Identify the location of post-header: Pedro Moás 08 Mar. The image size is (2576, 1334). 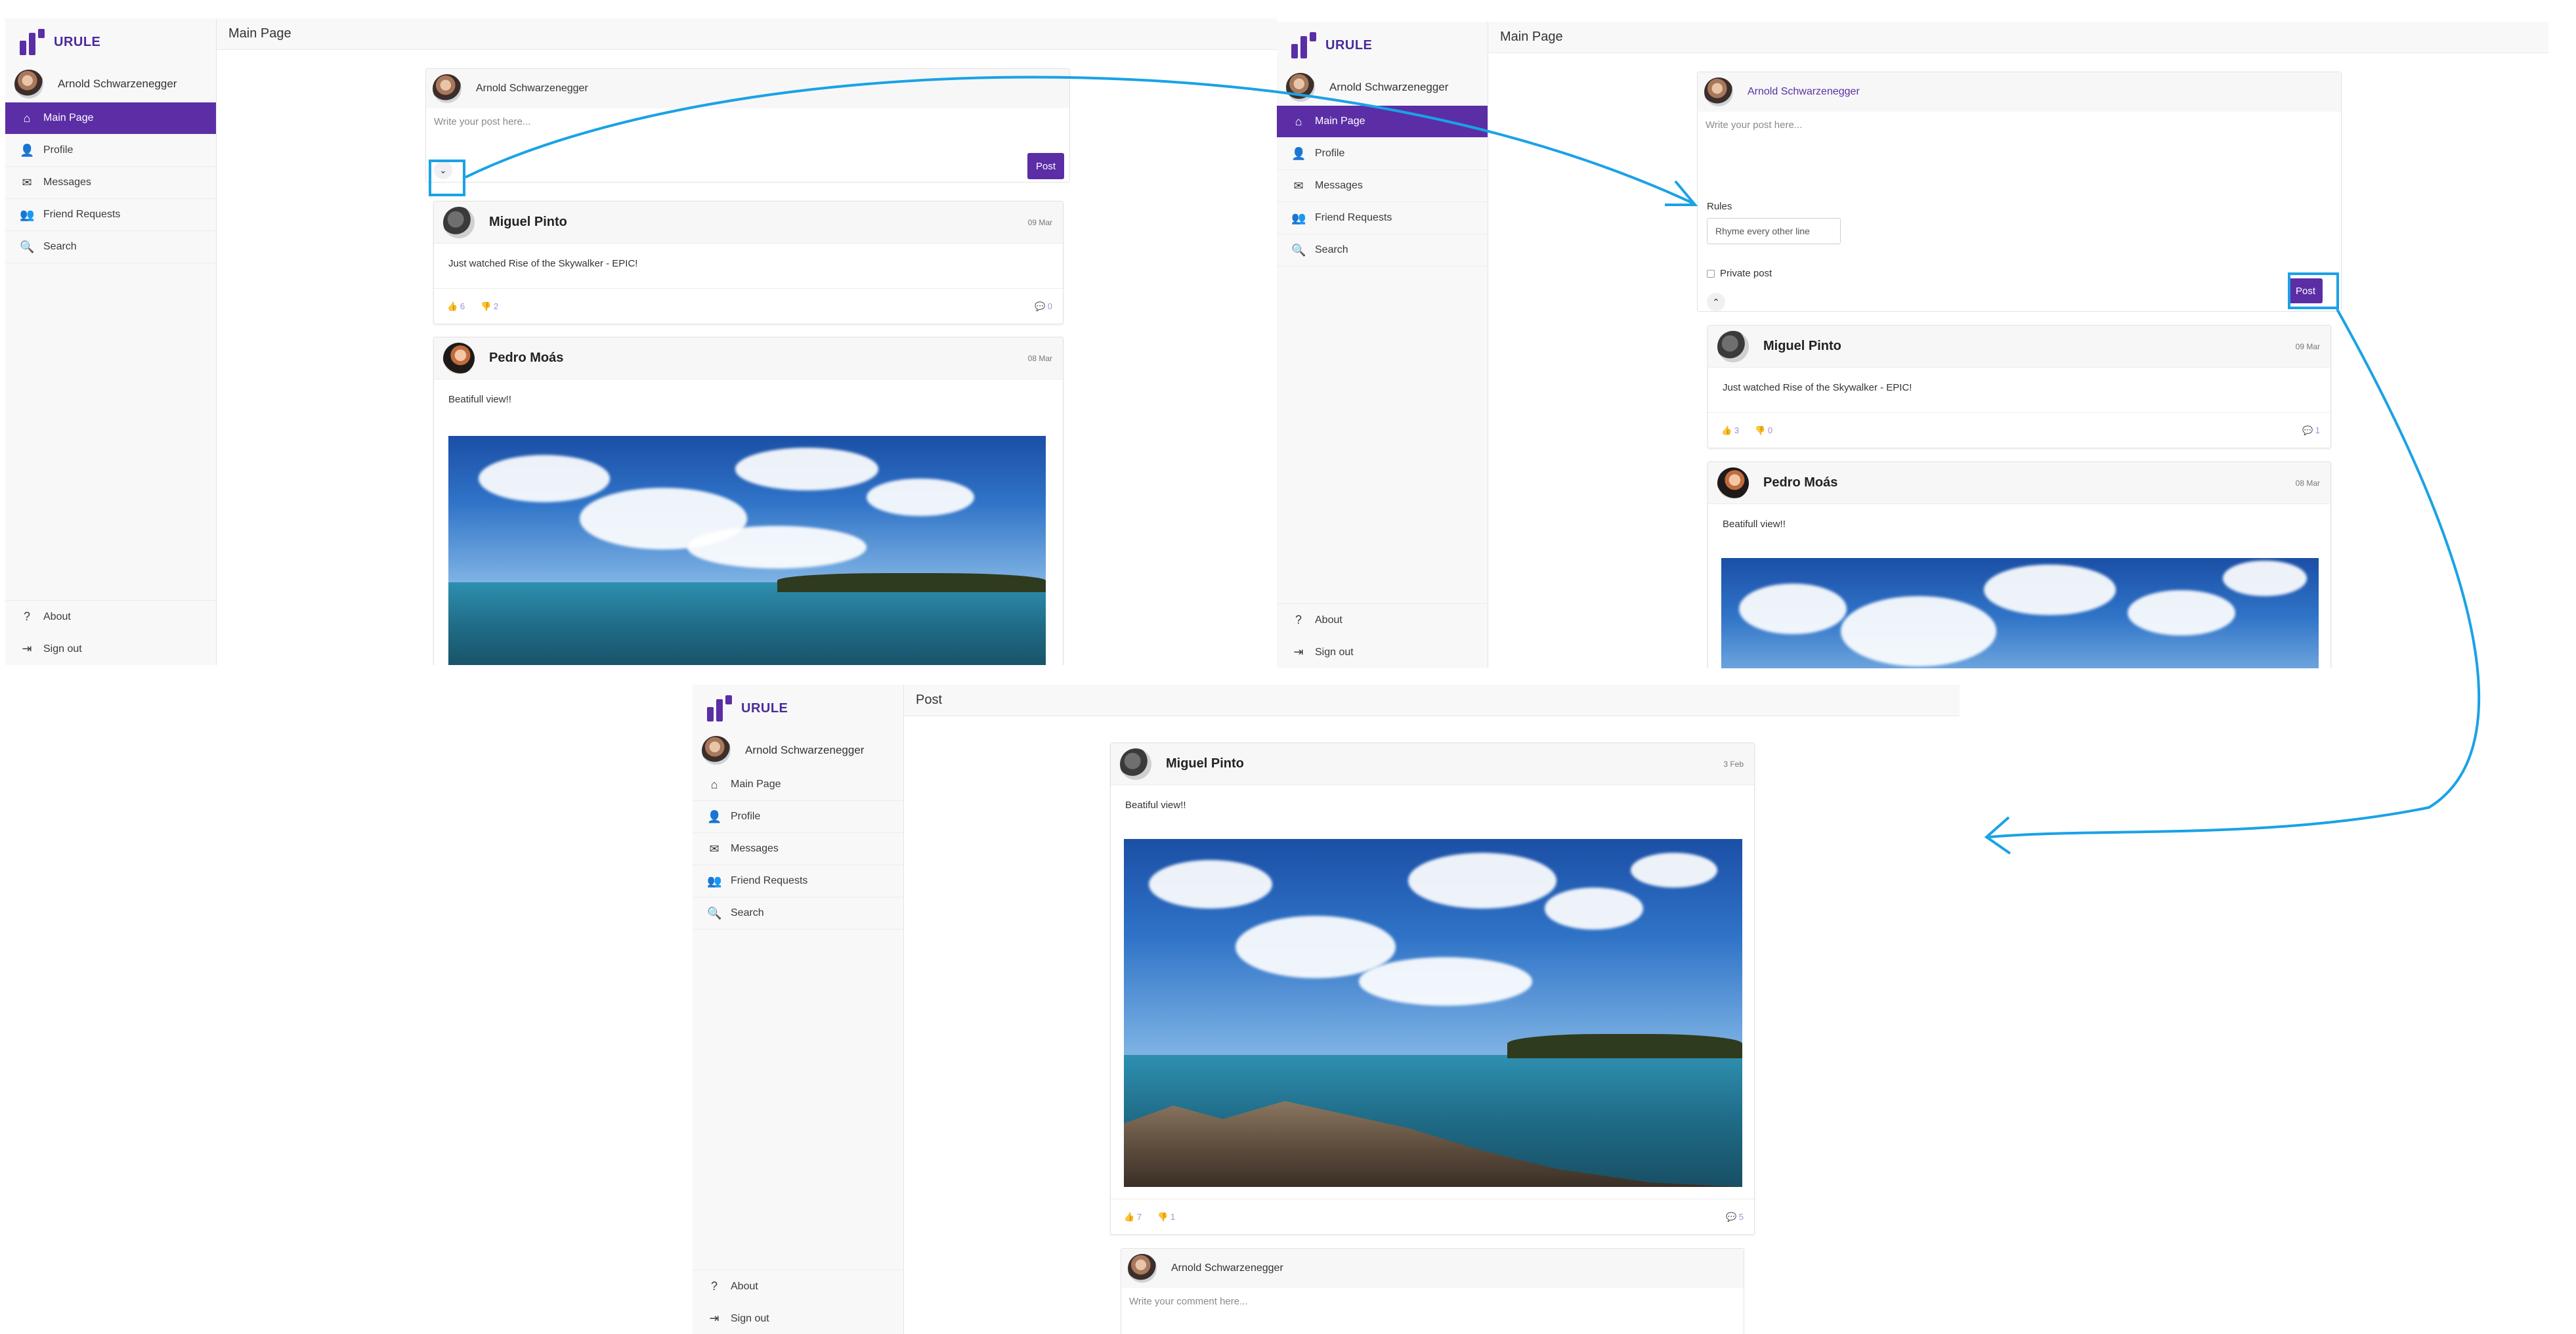
(2019, 483).